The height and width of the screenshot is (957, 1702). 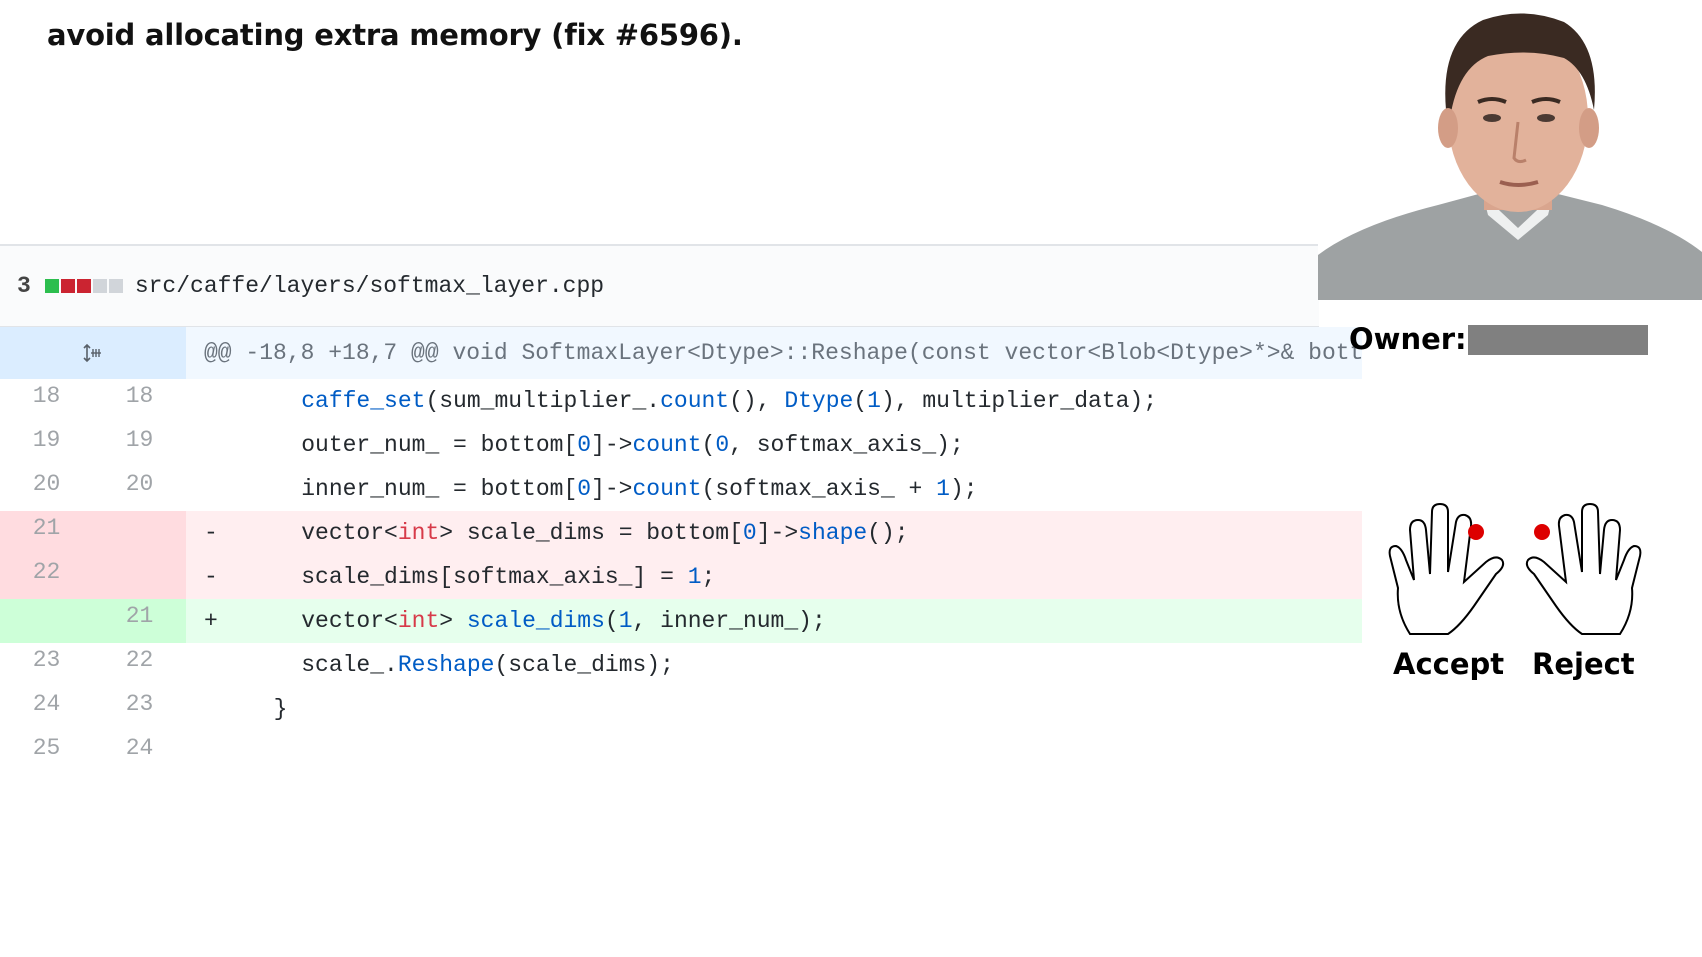 What do you see at coordinates (46, 489) in the screenshot?
I see `old-line-number: 20` at bounding box center [46, 489].